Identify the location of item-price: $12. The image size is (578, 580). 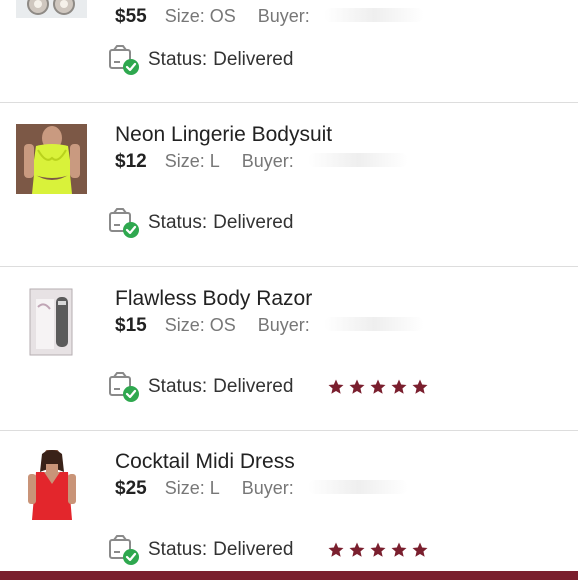
(131, 161).